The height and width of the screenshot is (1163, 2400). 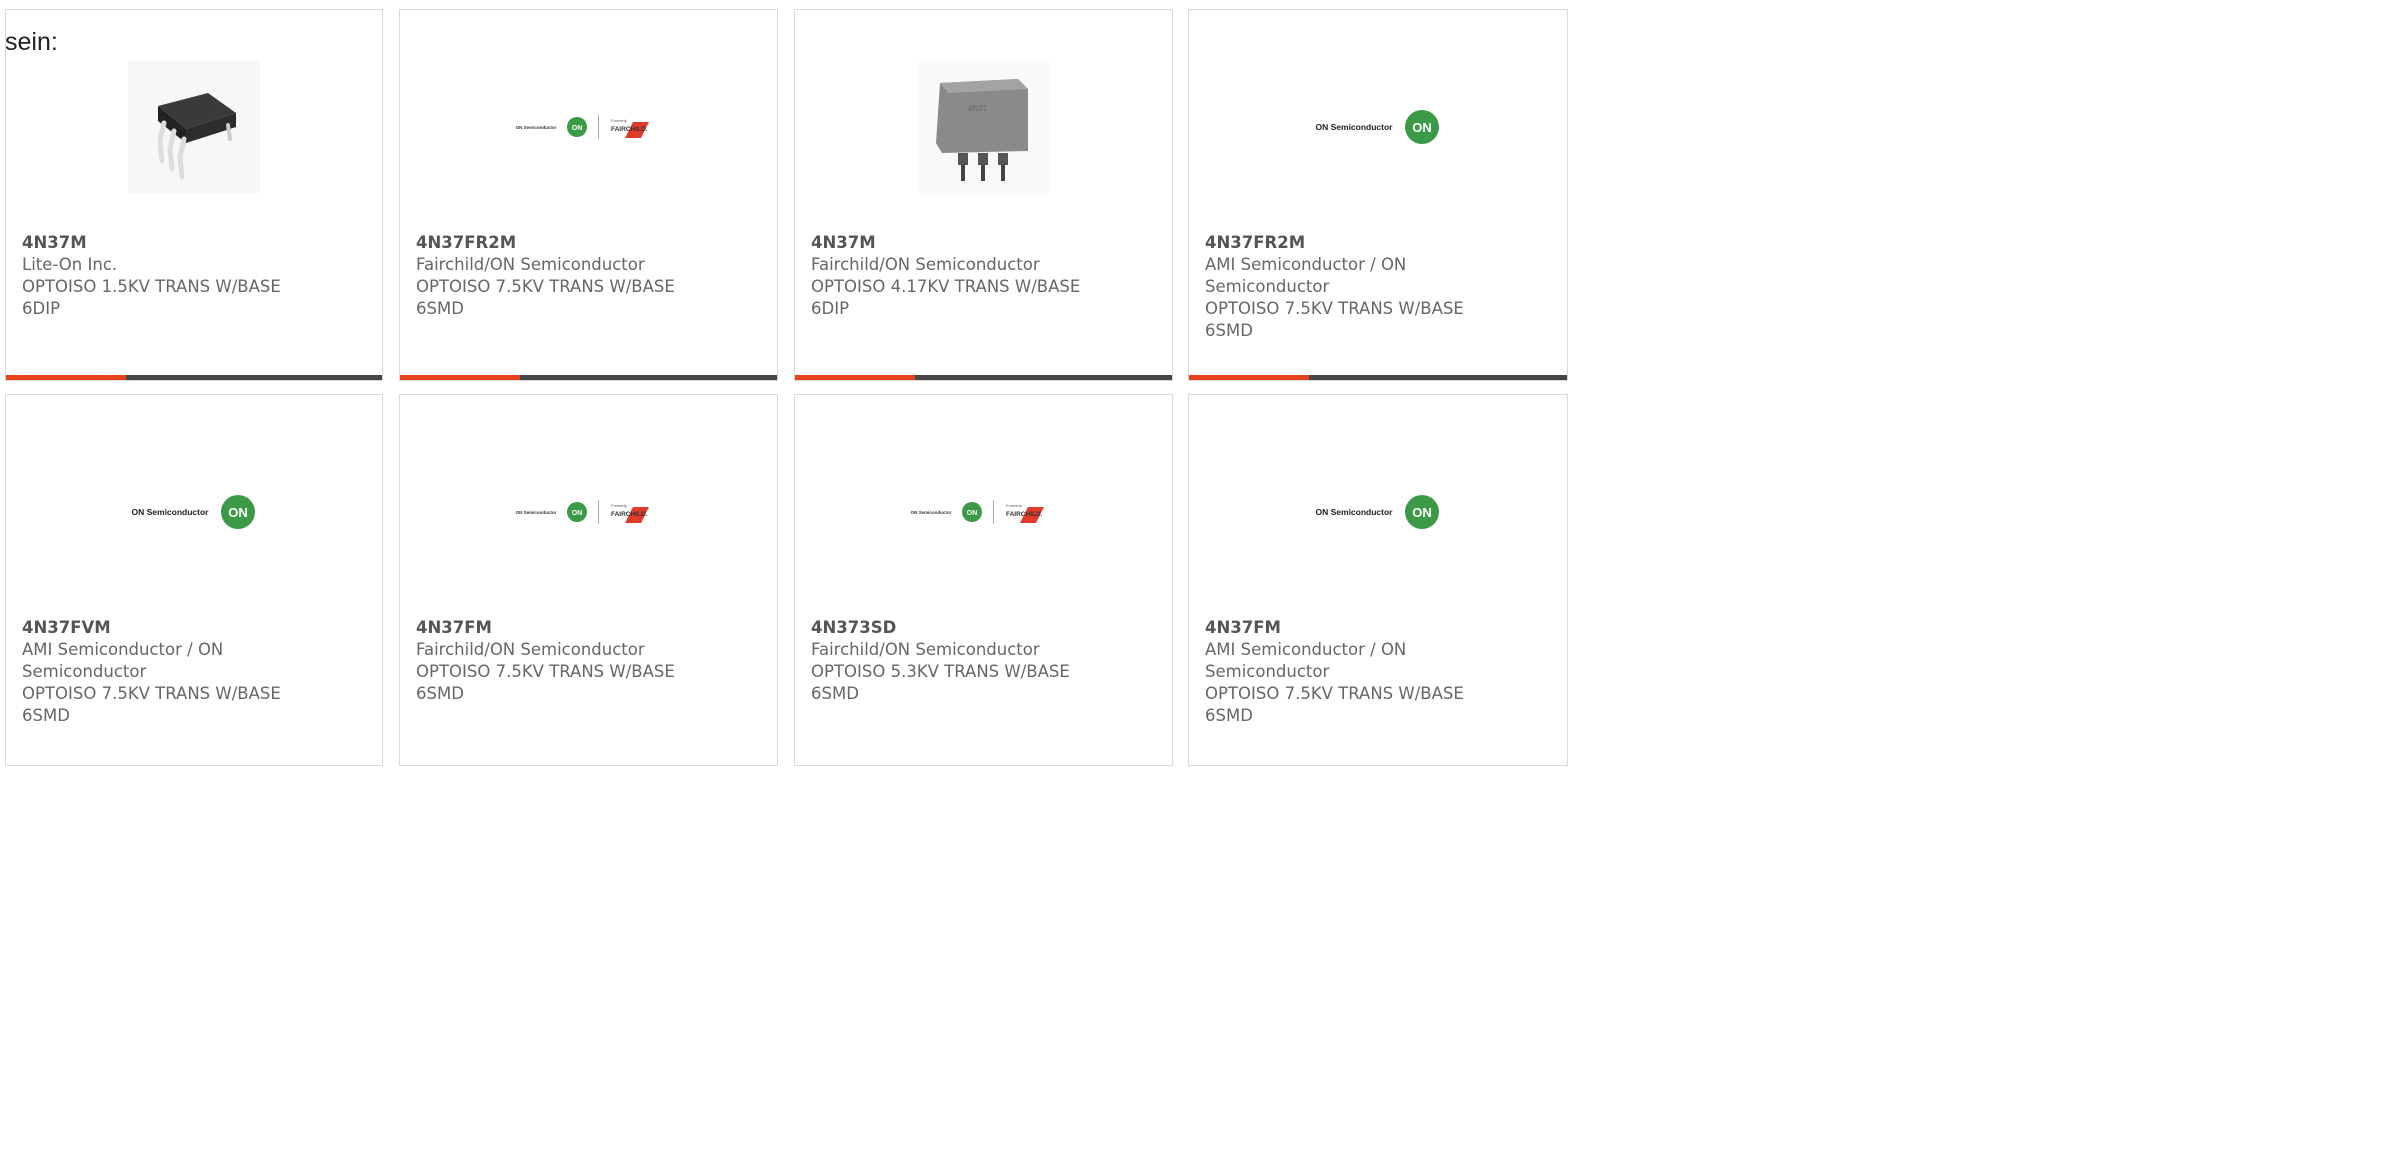 What do you see at coordinates (182, 628) in the screenshot?
I see `part-number: 4N37FVM` at bounding box center [182, 628].